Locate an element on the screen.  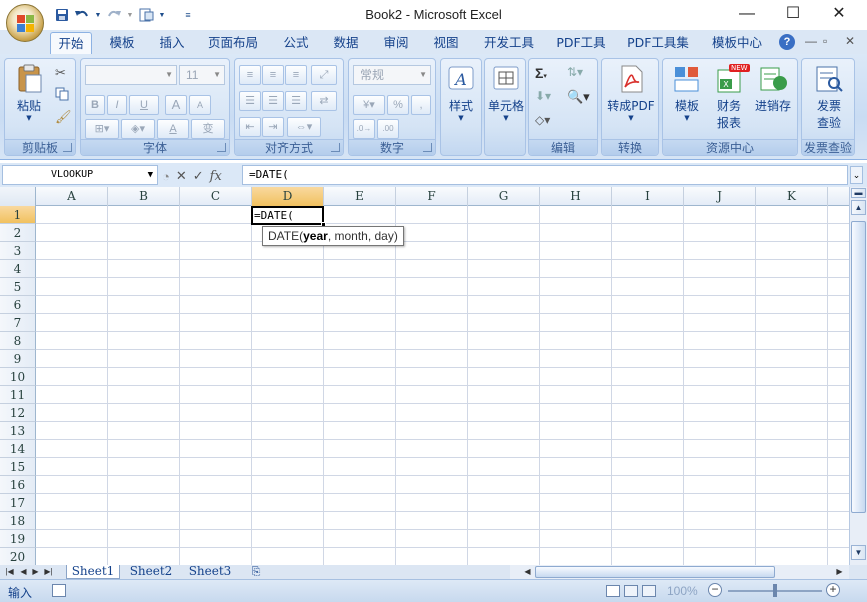
office-button is located at coordinates (25, 23).